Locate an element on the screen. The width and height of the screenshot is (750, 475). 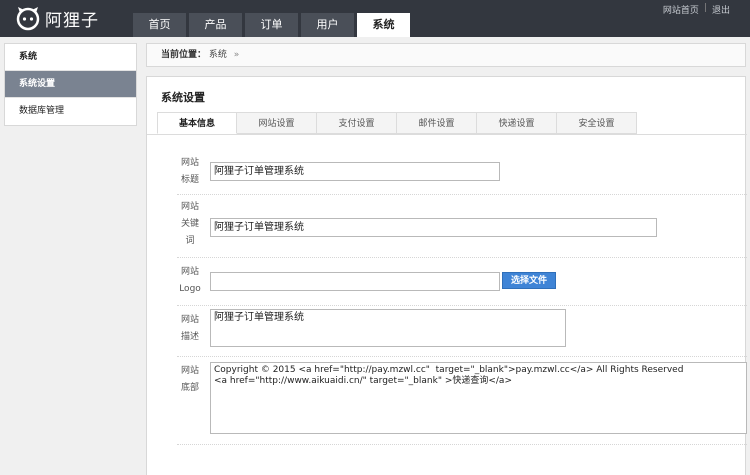
page-title: 系统设置 is located at coordinates (183, 97).